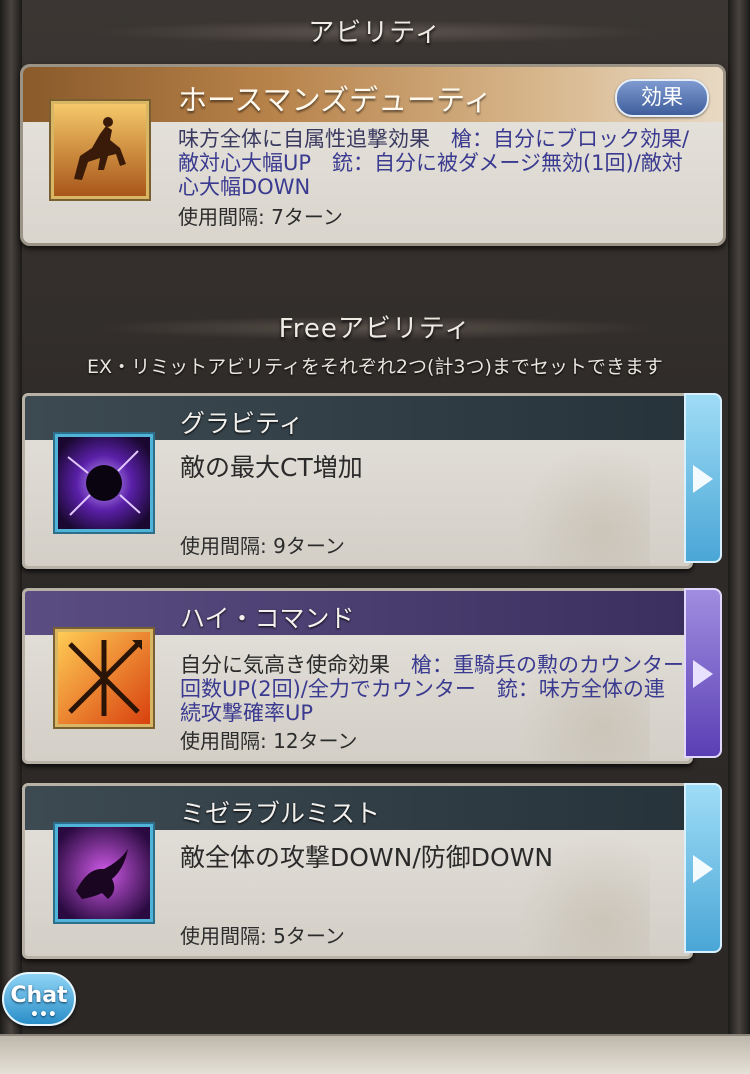 The width and height of the screenshot is (750, 1074). What do you see at coordinates (271, 467) in the screenshot?
I see `free-ability-description: 敵の最大CT増加` at bounding box center [271, 467].